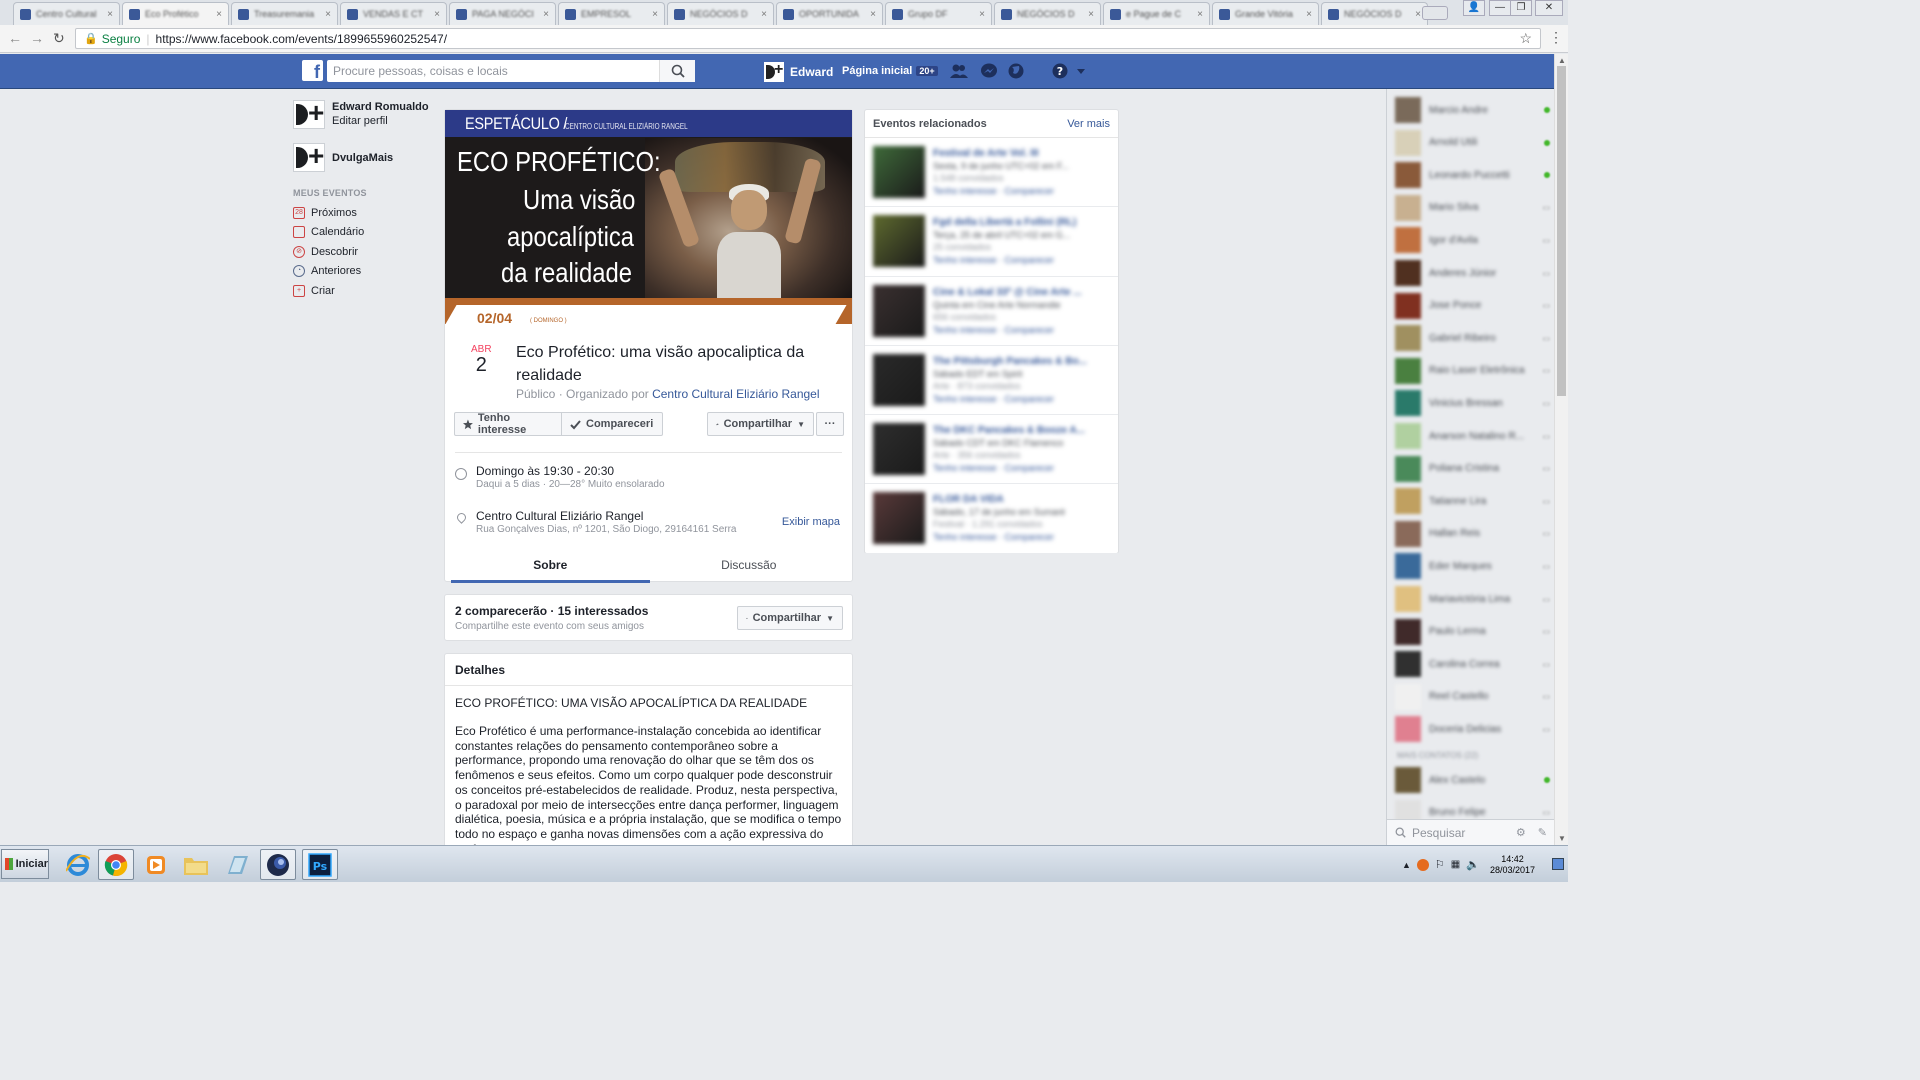  I want to click on profile-link: Edward, so click(798, 71).